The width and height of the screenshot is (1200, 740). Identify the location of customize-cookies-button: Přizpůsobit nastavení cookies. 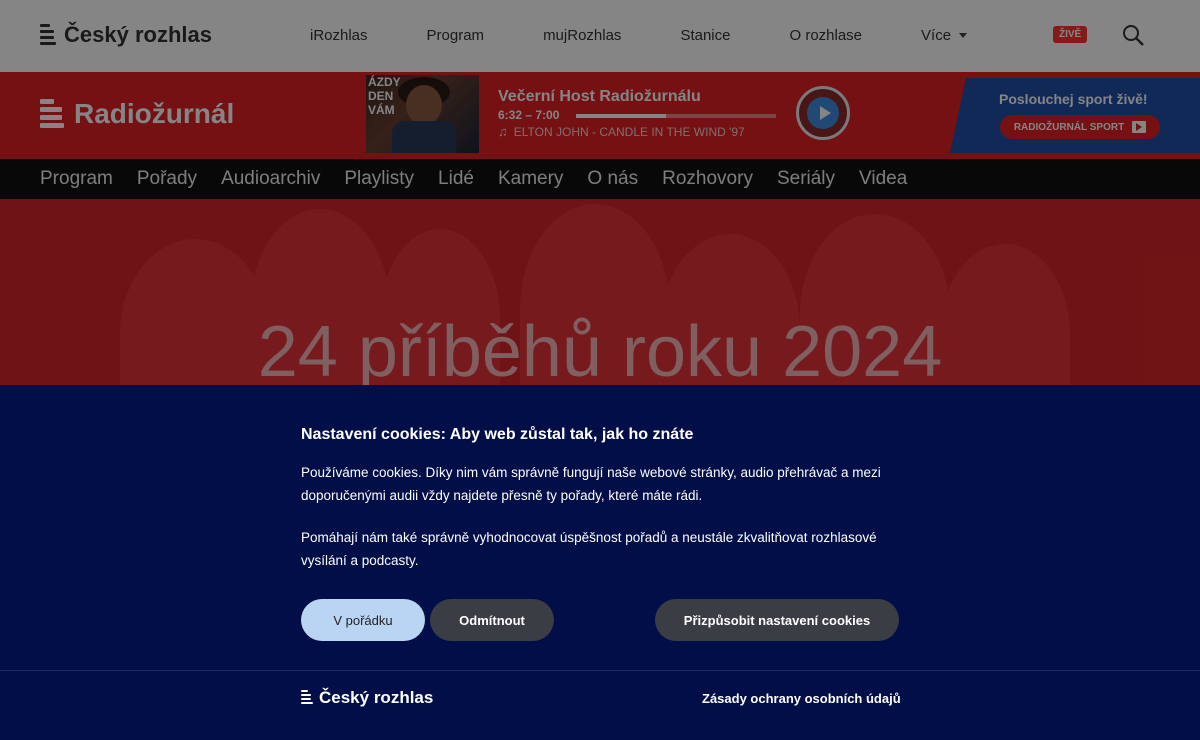
(777, 620).